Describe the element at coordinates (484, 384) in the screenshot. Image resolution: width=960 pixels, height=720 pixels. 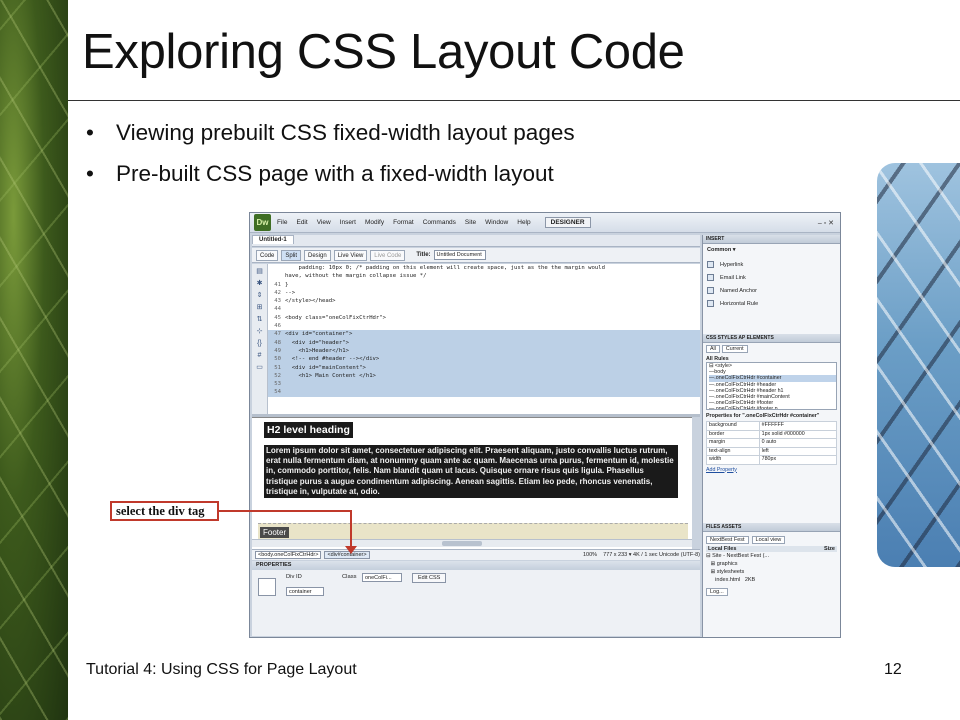
I see `code-line: 53` at that location.